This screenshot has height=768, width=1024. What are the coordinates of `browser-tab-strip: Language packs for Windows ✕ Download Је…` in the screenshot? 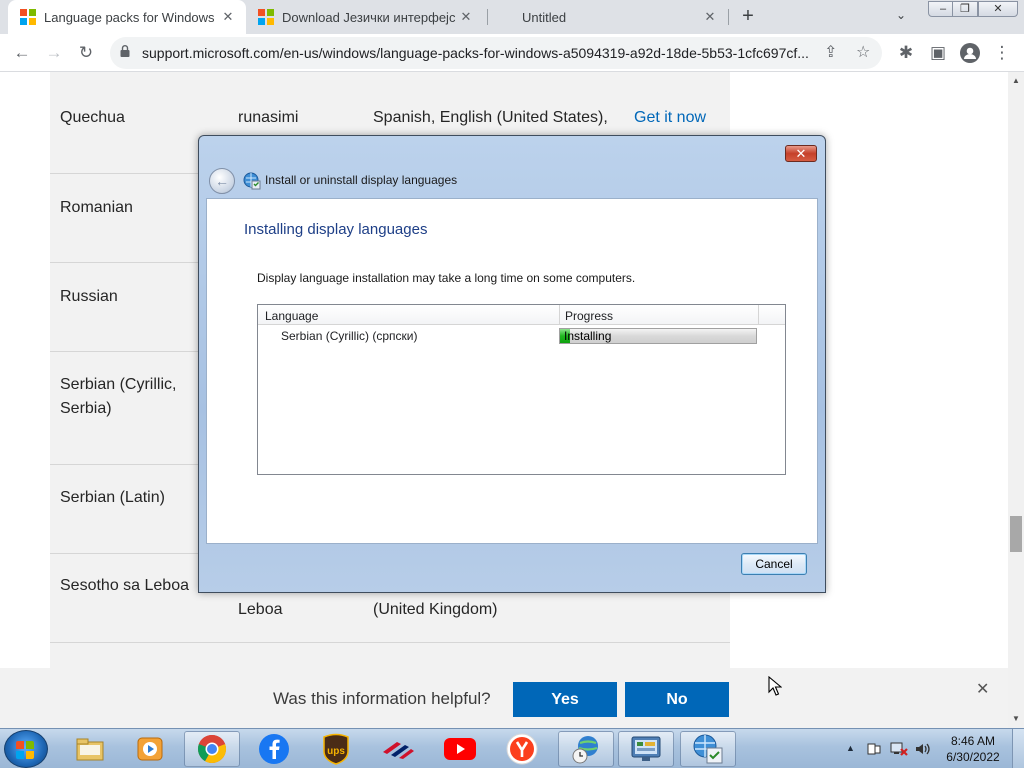 It's located at (512, 17).